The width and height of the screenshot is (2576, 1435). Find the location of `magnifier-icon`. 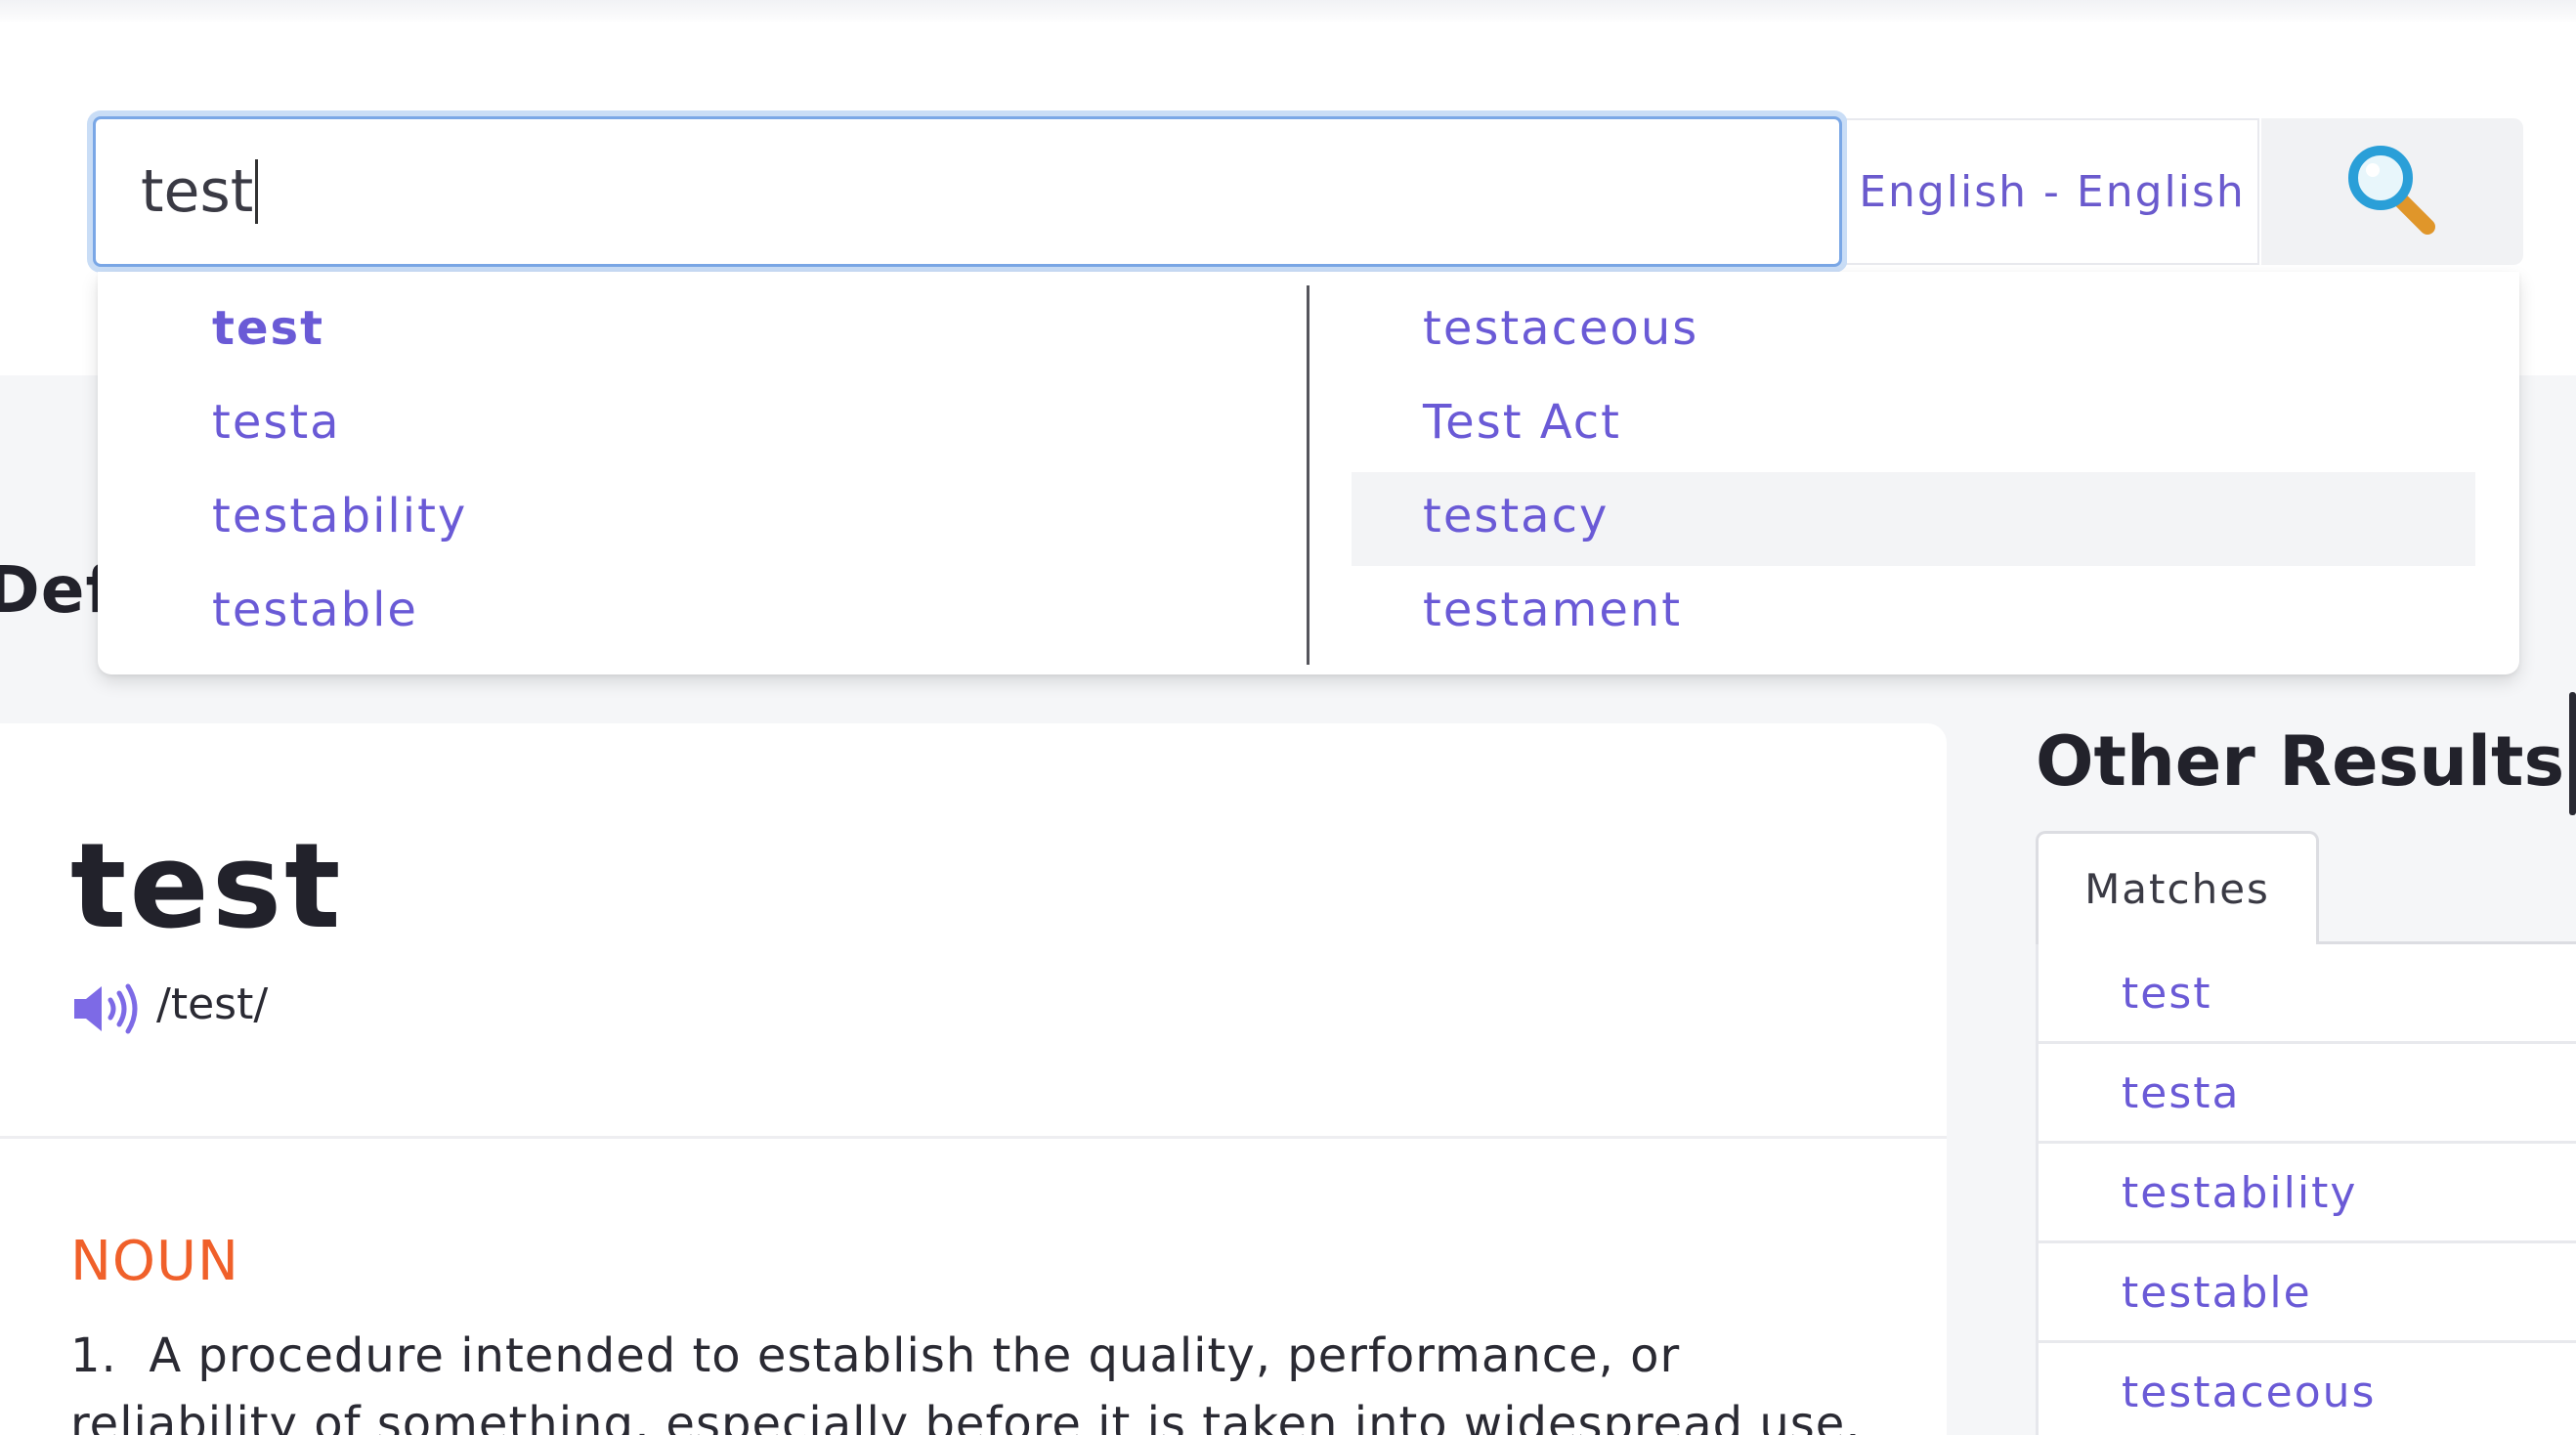

magnifier-icon is located at coordinates (2392, 191).